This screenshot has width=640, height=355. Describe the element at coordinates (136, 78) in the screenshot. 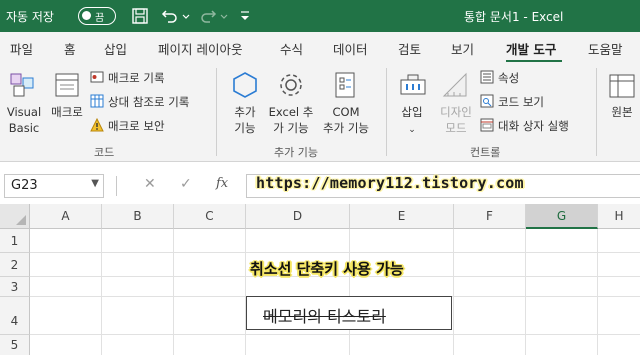

I see `record-macro-label: 매크로 기록` at that location.